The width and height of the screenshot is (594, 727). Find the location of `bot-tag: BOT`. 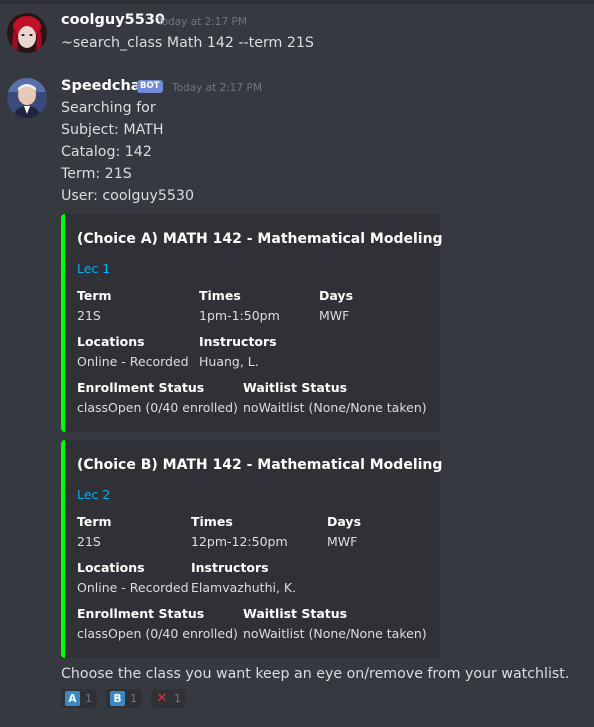

bot-tag: BOT is located at coordinates (150, 86).